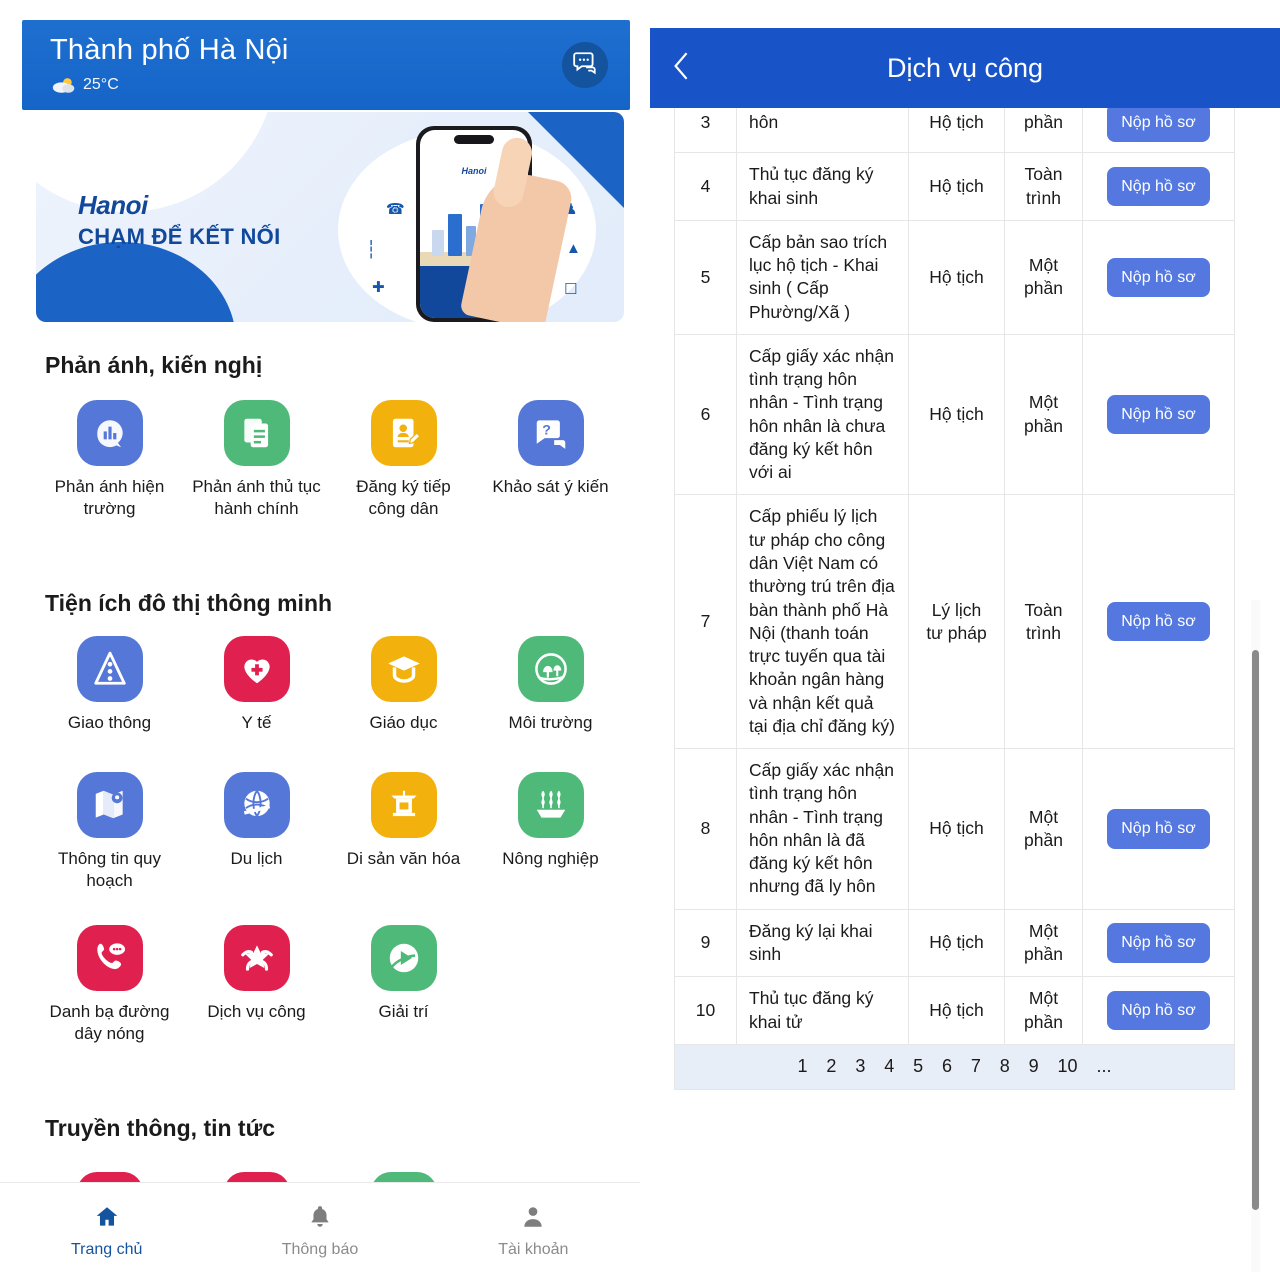  Describe the element at coordinates (533, 1231) in the screenshot. I see `nav-item-account: Tài khoản` at that location.